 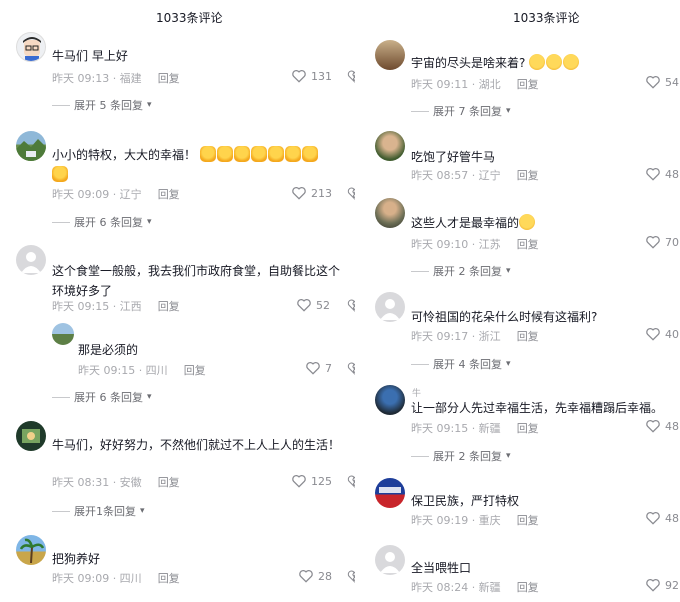 I want to click on comment-meta: 昨天 09:15 · 四川 回复, so click(x=142, y=370).